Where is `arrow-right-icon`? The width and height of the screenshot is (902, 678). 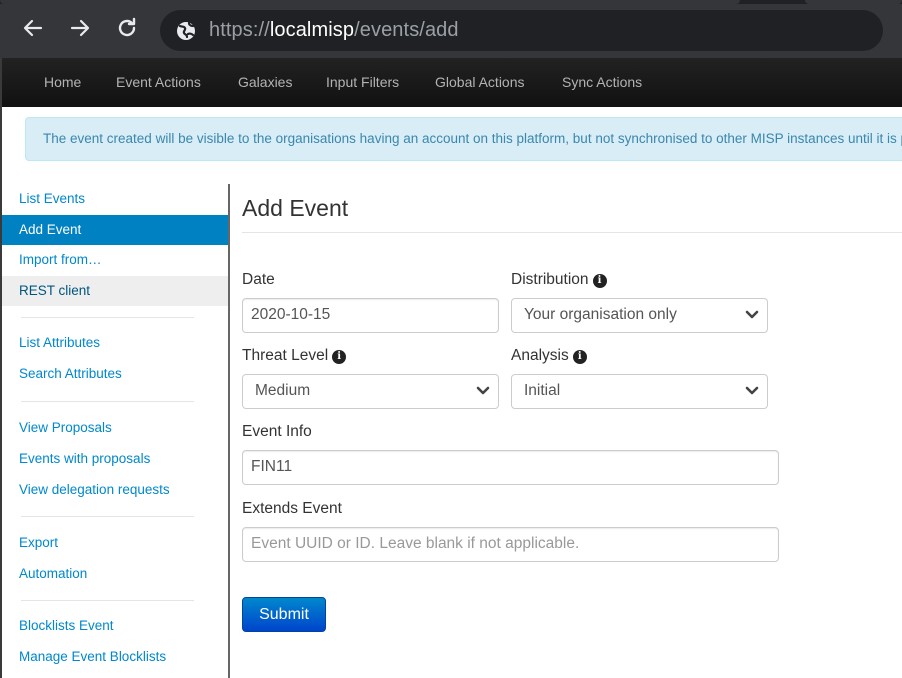
arrow-right-icon is located at coordinates (80, 28).